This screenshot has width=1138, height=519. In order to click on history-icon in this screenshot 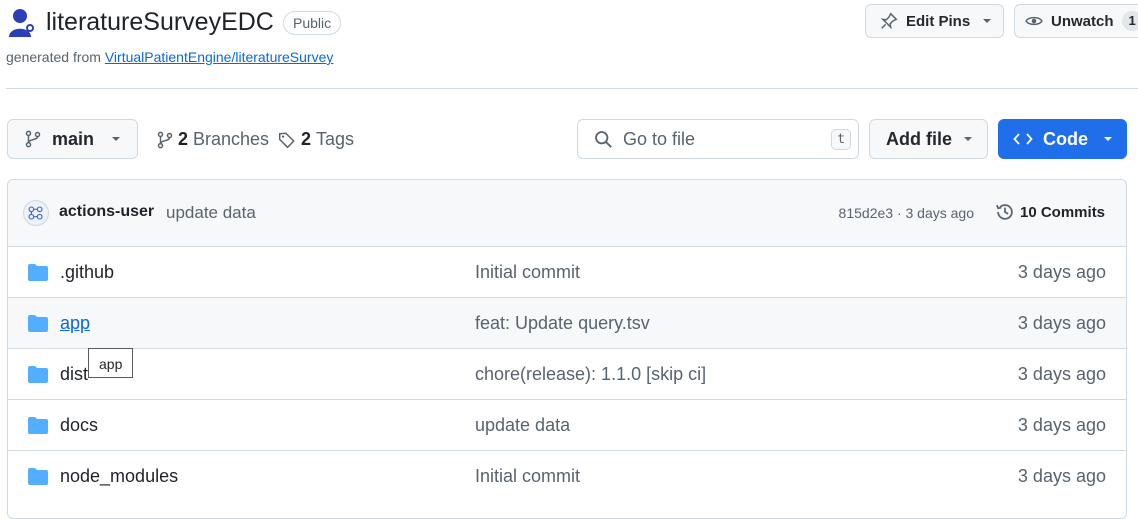, I will do `click(1004, 212)`.